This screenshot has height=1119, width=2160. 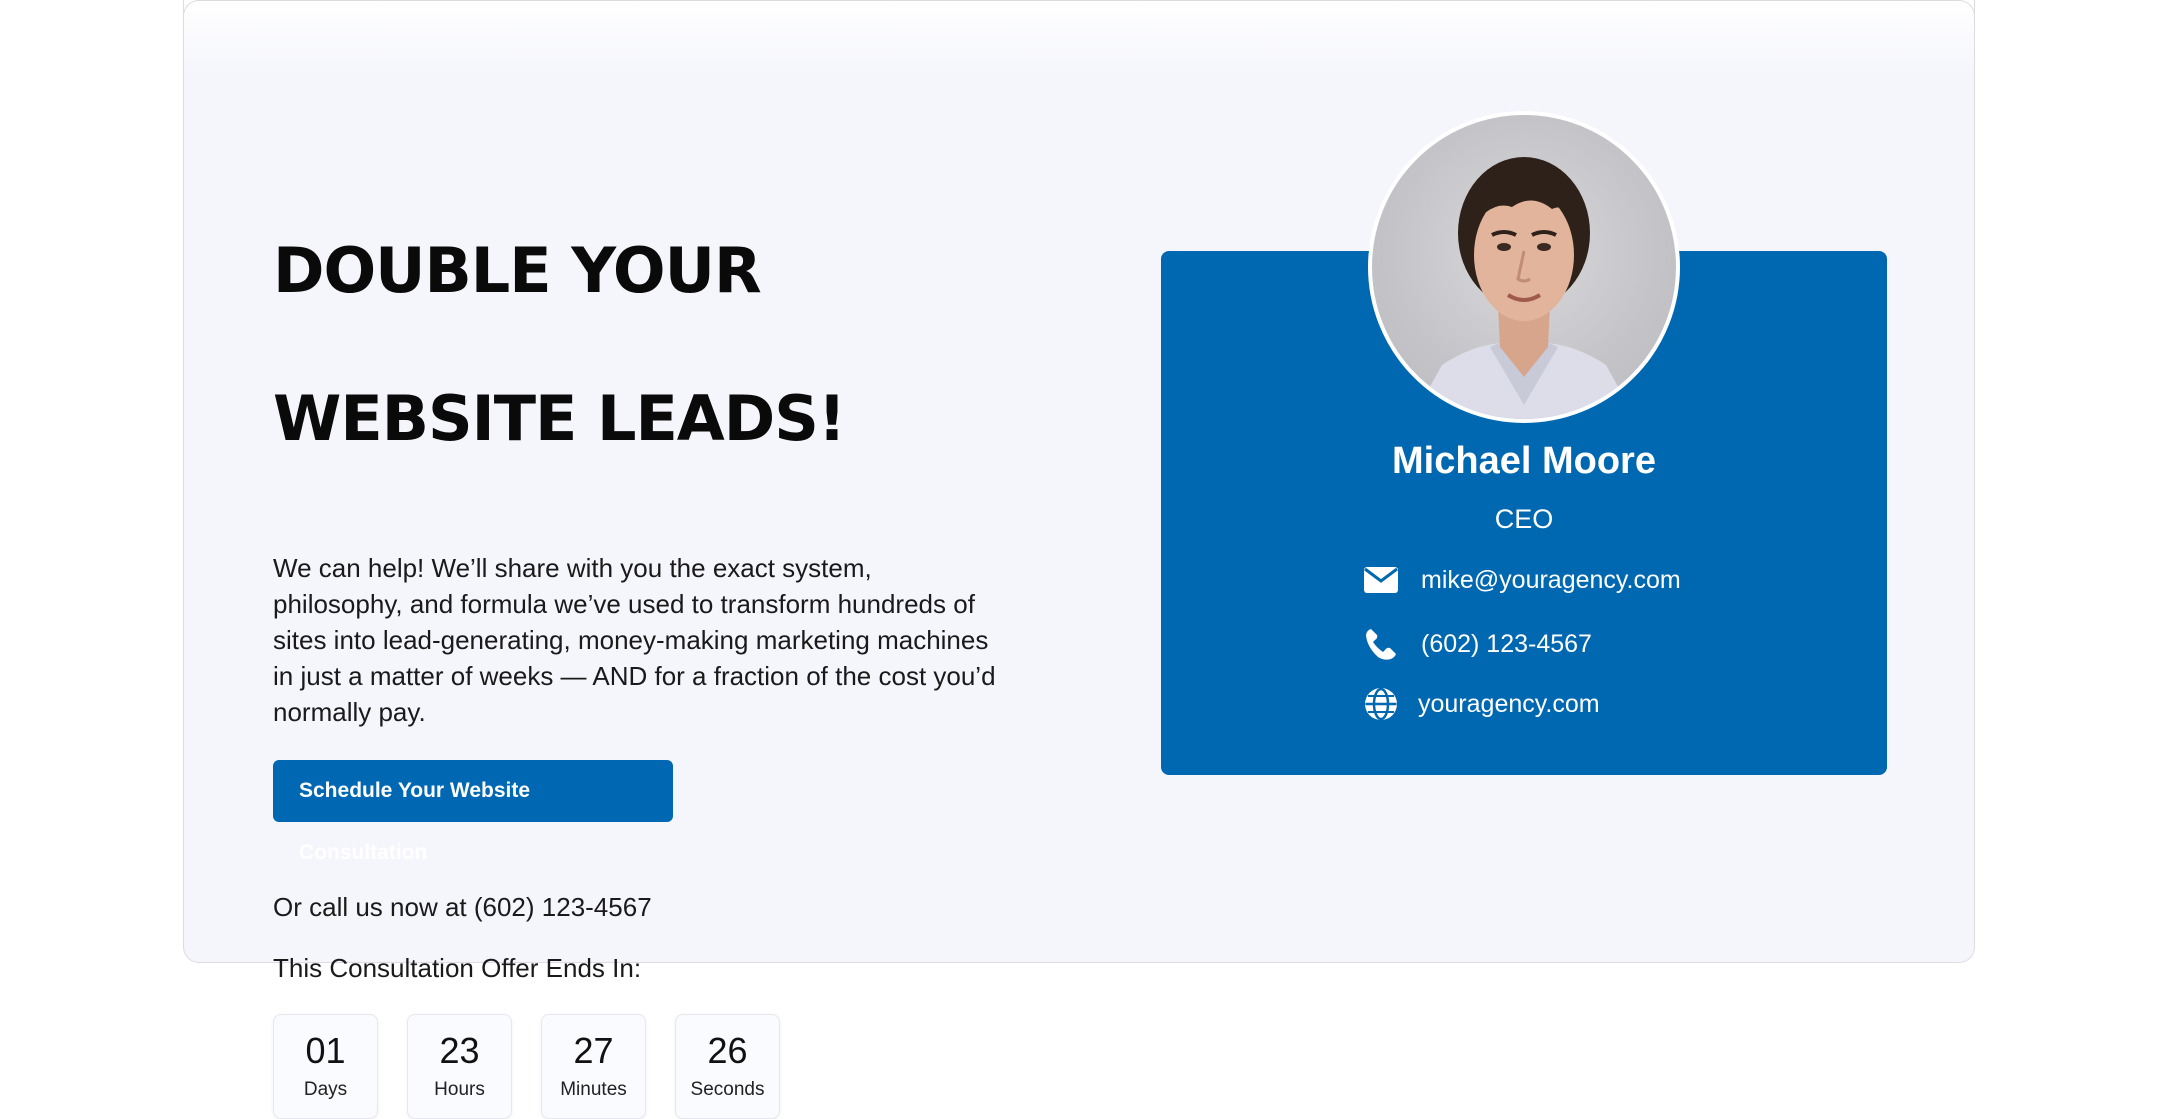 I want to click on globe-icon, so click(x=1381, y=704).